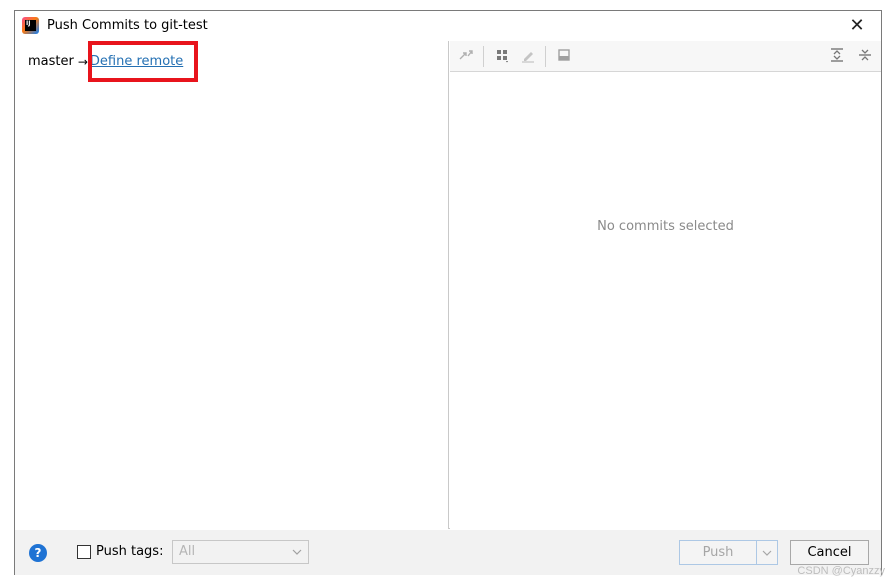 This screenshot has width=895, height=585. Describe the element at coordinates (51, 61) in the screenshot. I see `branch-name: master` at that location.